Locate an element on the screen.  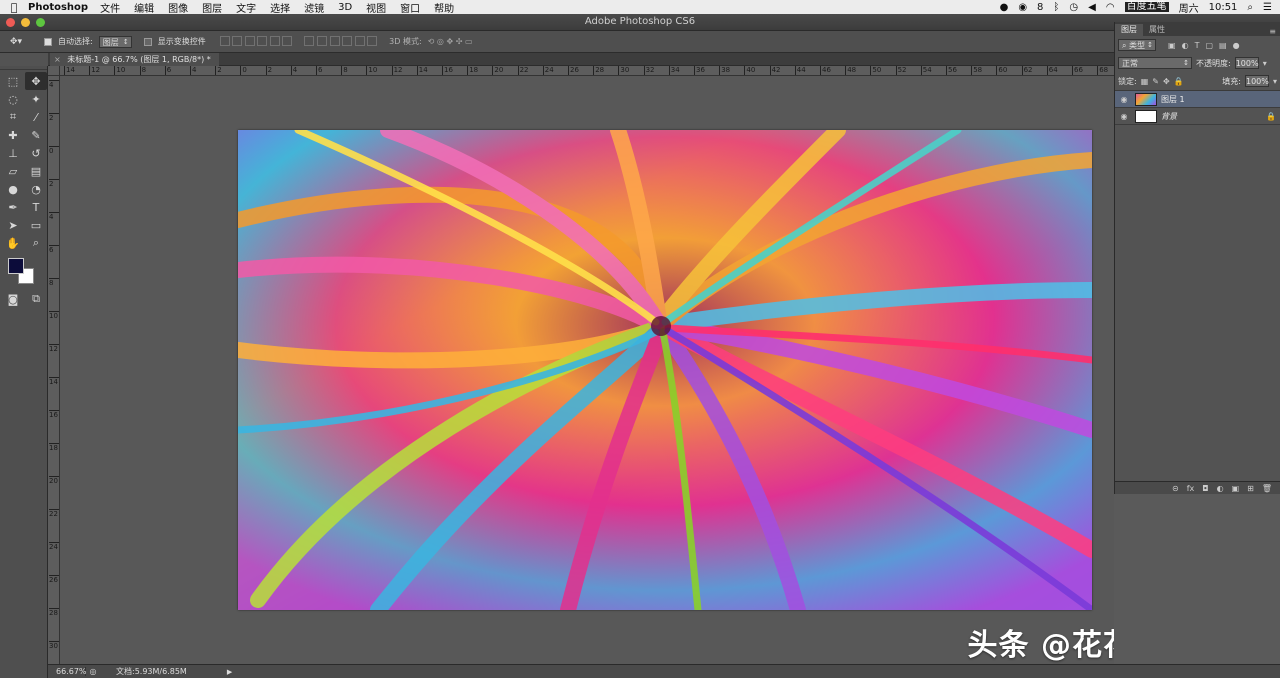
status-info-icon: ◎ is located at coordinates (93, 671).